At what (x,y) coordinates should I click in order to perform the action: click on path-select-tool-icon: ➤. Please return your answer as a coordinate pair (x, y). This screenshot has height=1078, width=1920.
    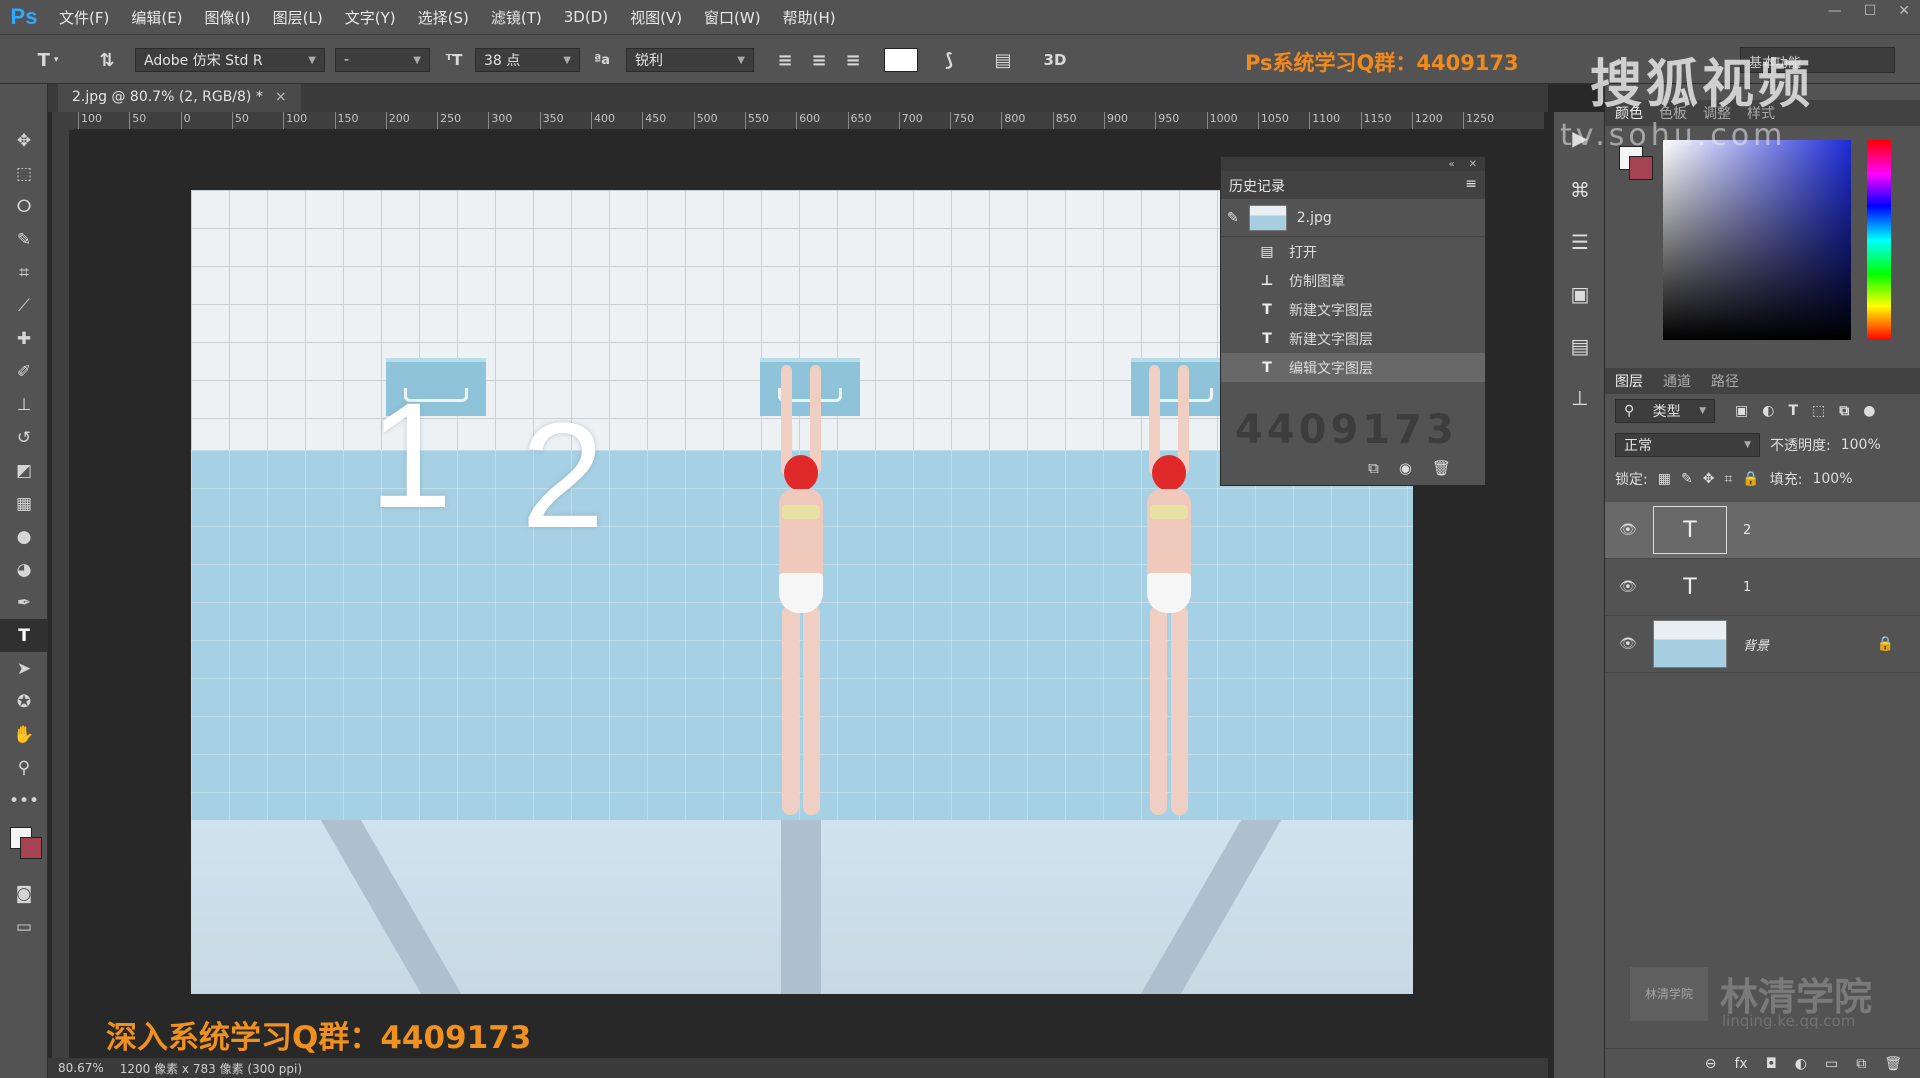
    Looking at the image, I should click on (24, 668).